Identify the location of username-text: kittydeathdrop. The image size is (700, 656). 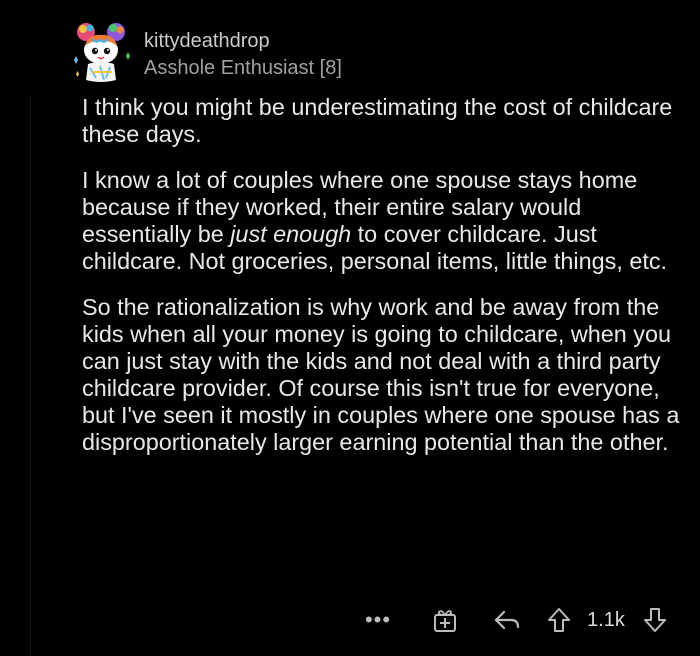
(207, 41).